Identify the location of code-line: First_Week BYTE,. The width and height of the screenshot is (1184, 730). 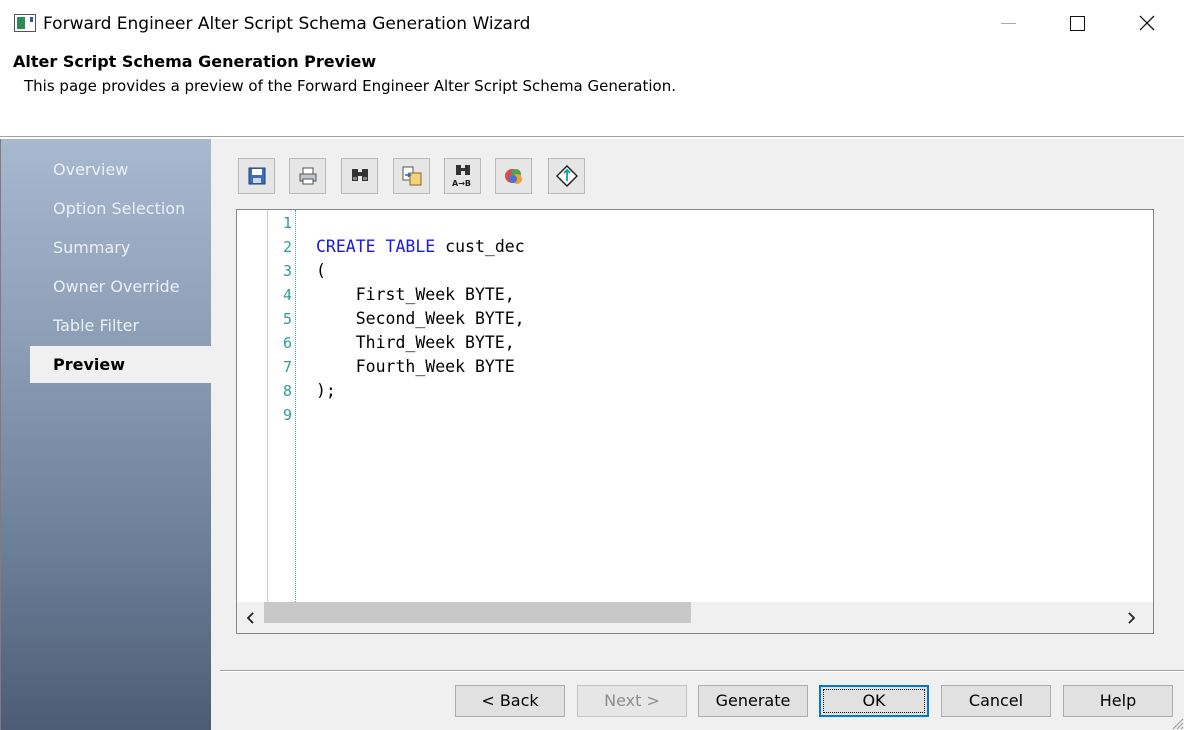
(415, 294).